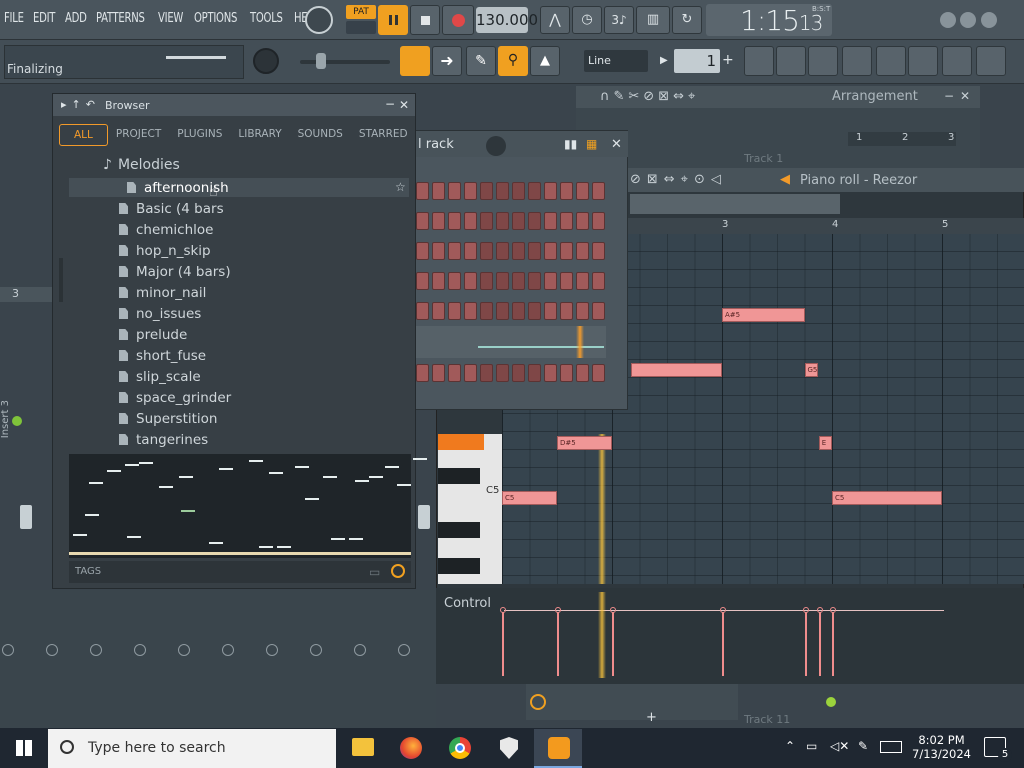 The width and height of the screenshot is (1024, 768). Describe the element at coordinates (887, 498) in the screenshot. I see `note: C5` at that location.